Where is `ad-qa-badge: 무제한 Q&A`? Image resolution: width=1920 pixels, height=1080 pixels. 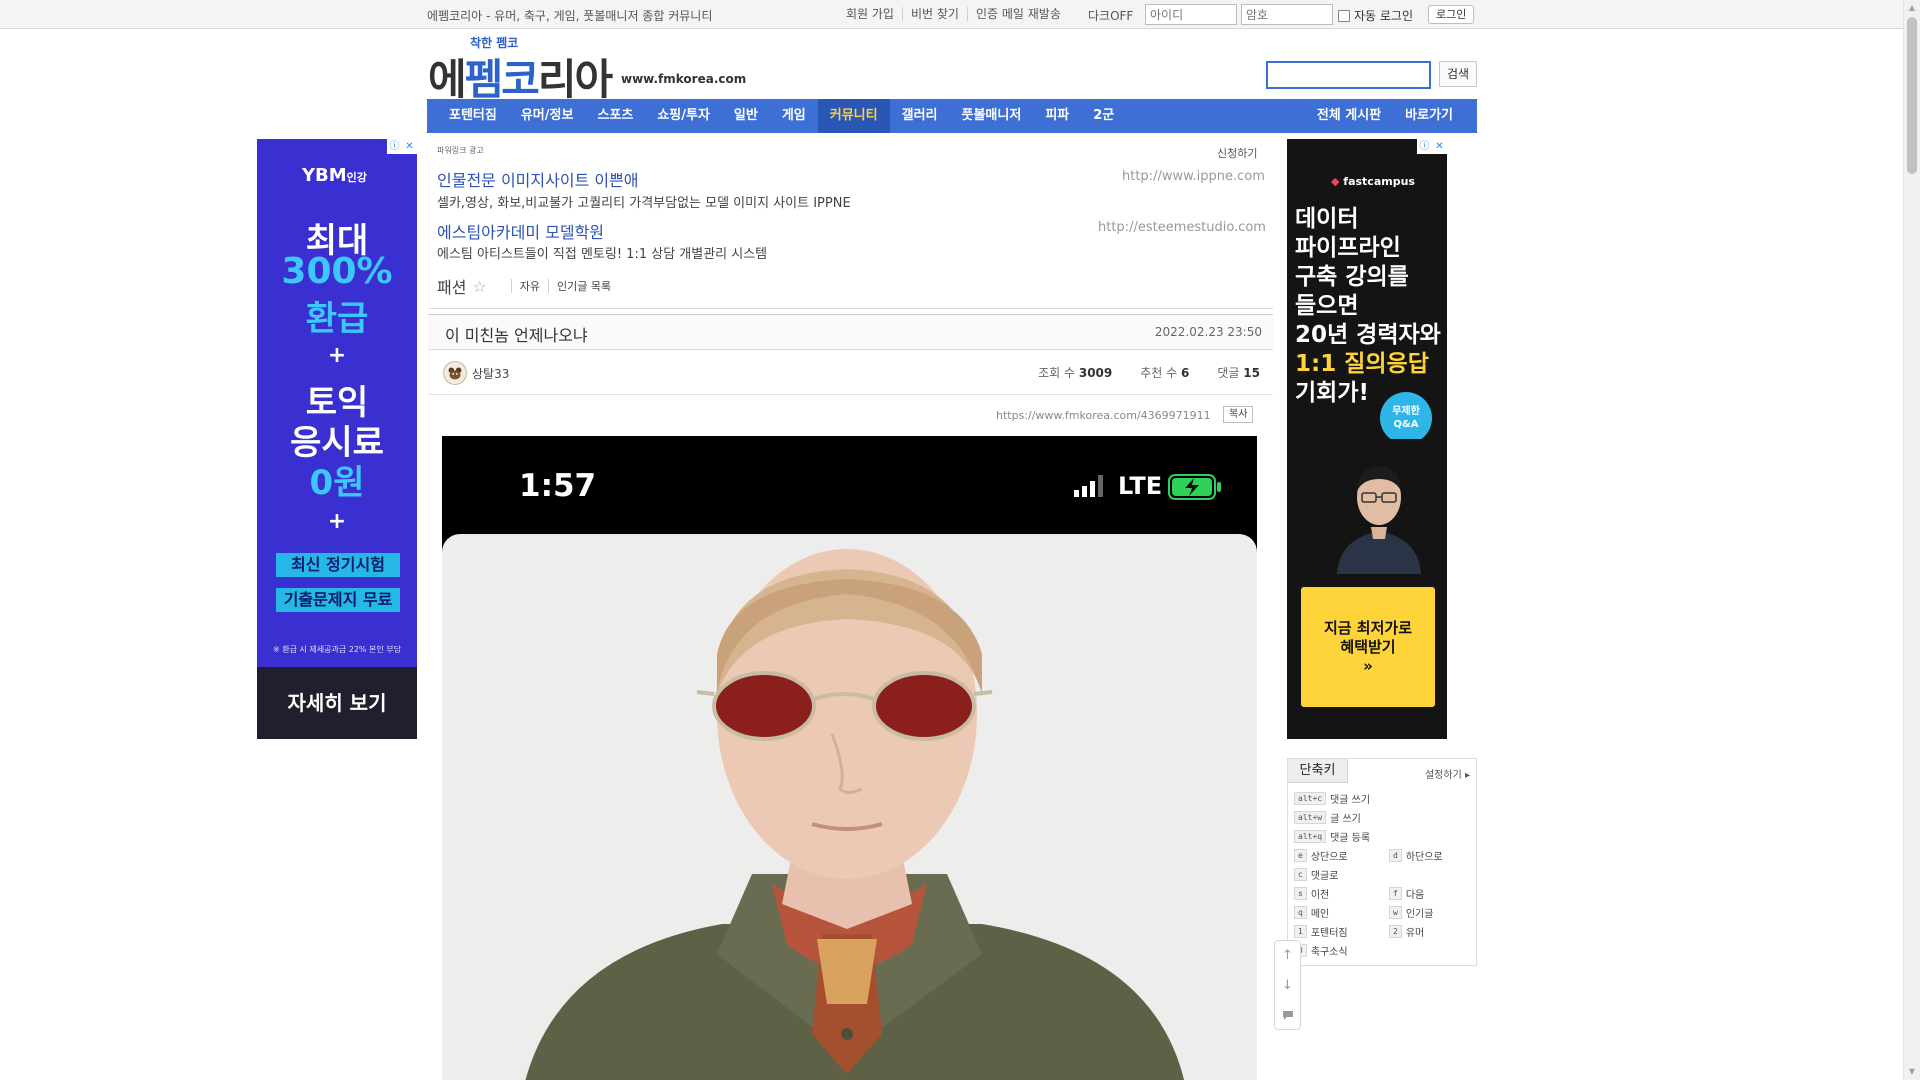
ad-qa-badge: 무제한 Q&A is located at coordinates (1406, 418).